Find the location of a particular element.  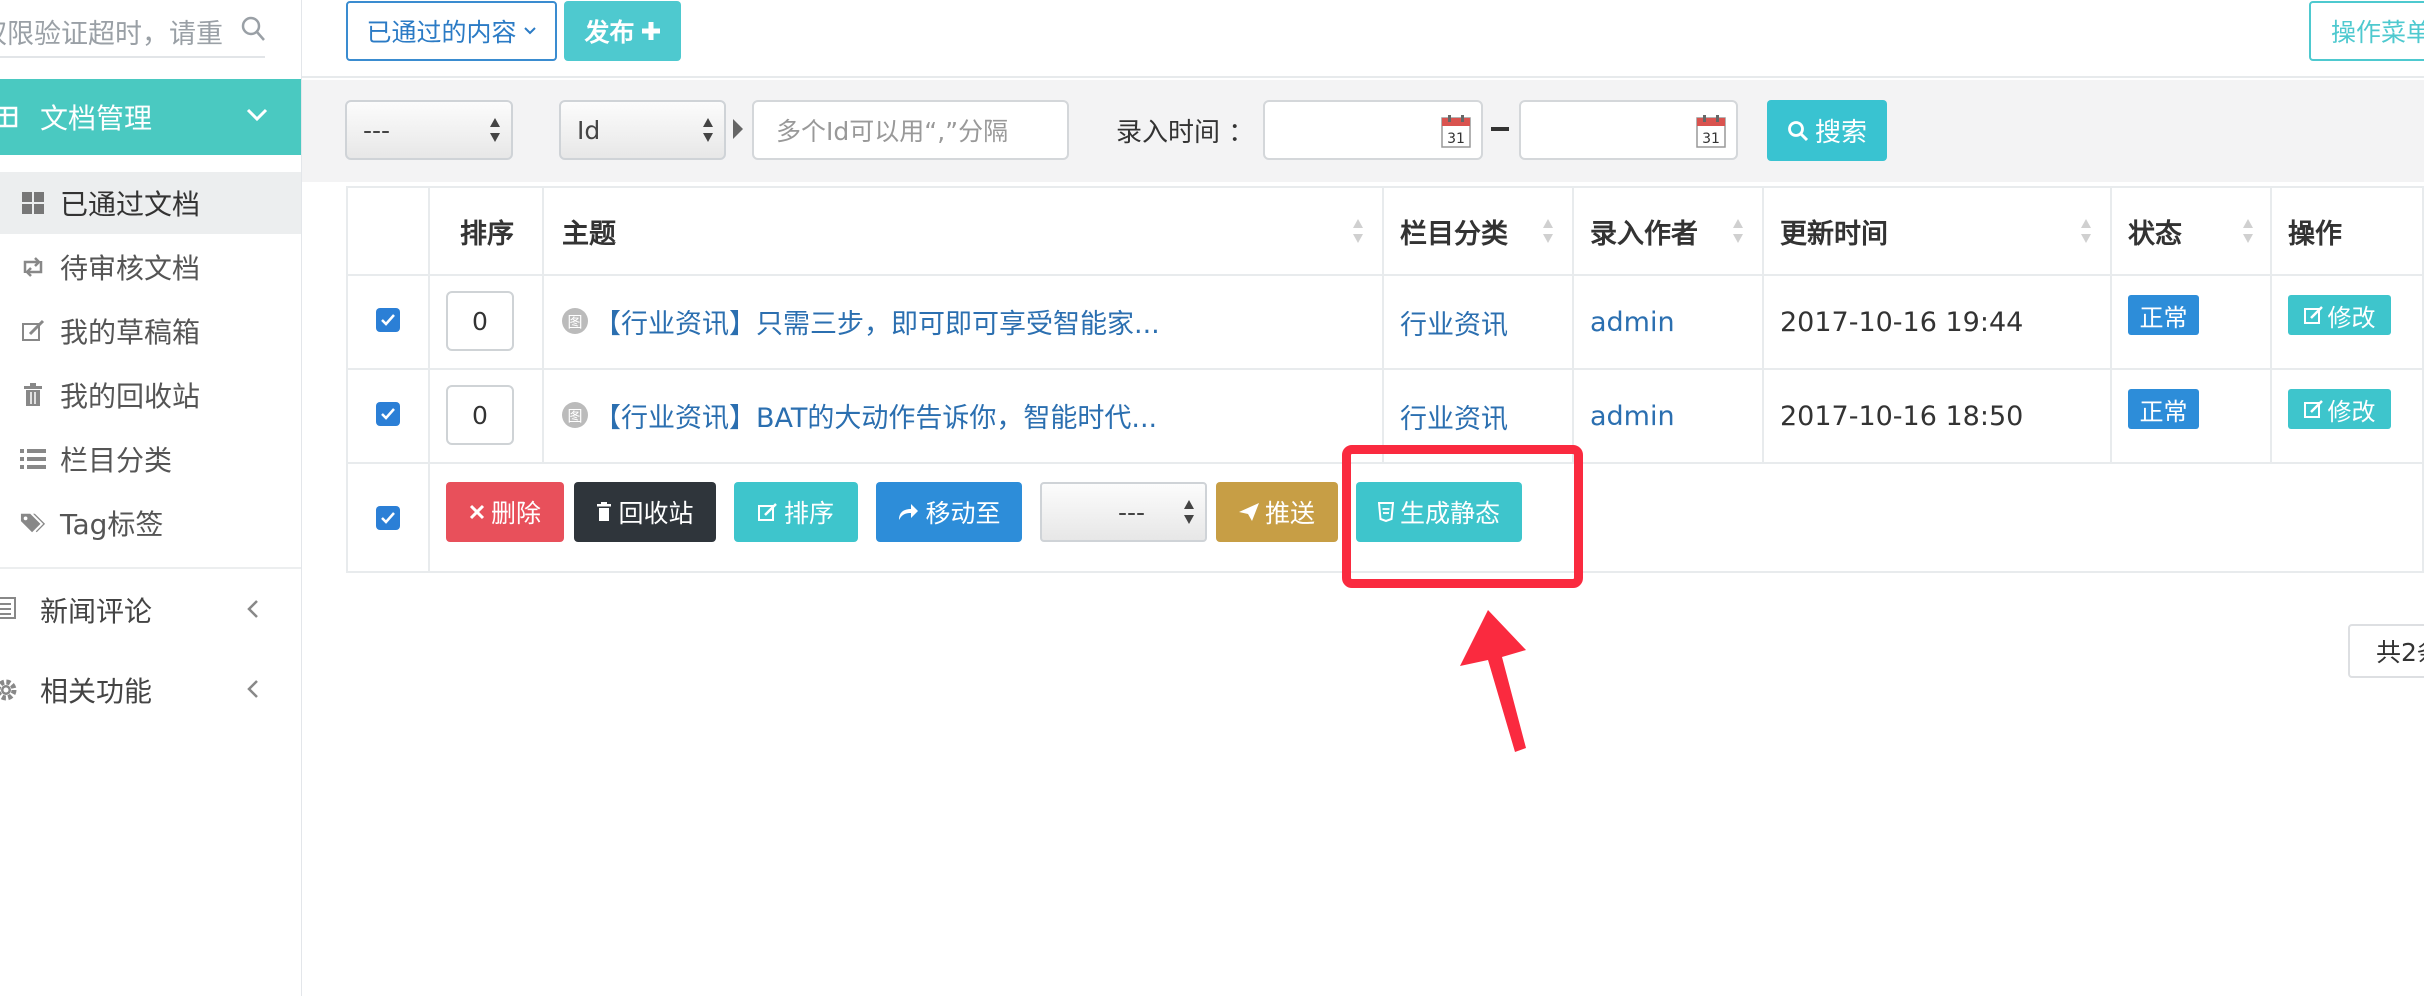

publish-label: 发布 is located at coordinates (609, 32).